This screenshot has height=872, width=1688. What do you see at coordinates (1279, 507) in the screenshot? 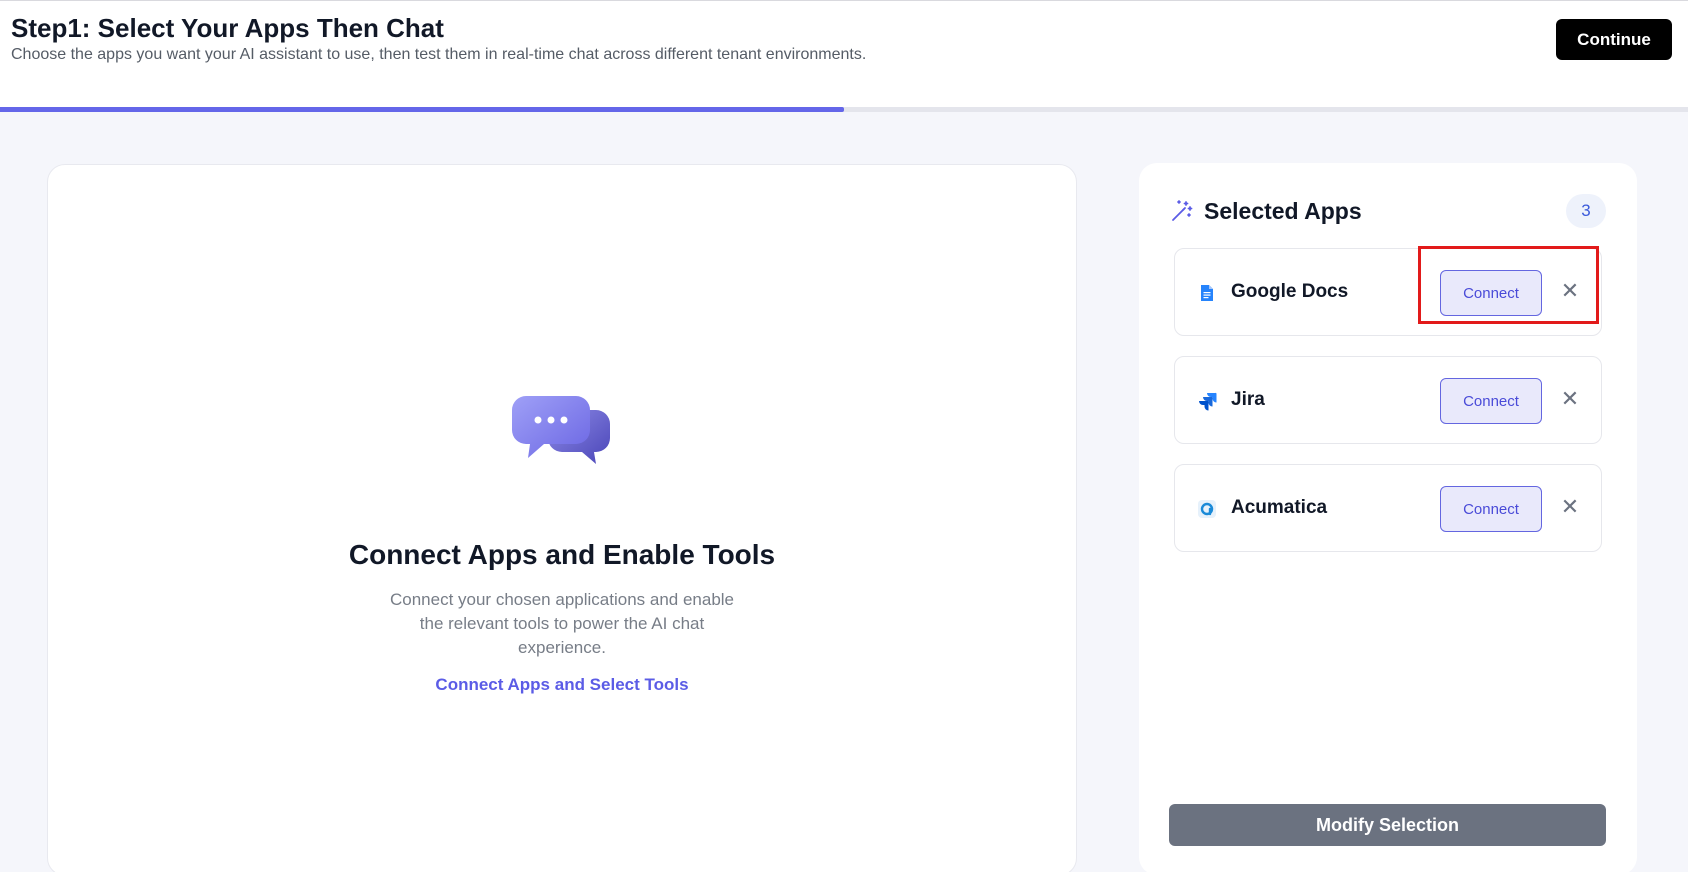
I see `app-name-acumatica: Acumatica` at bounding box center [1279, 507].